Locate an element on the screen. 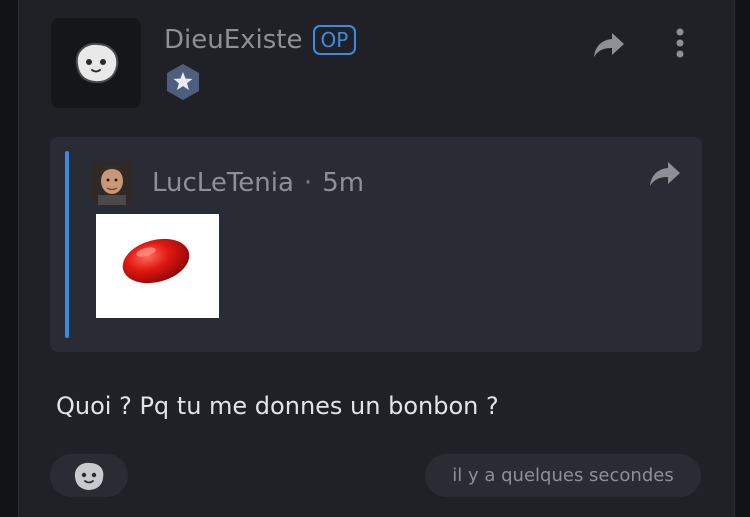 The height and width of the screenshot is (517, 750). quote-author-name: LucLeTenia is located at coordinates (223, 183).